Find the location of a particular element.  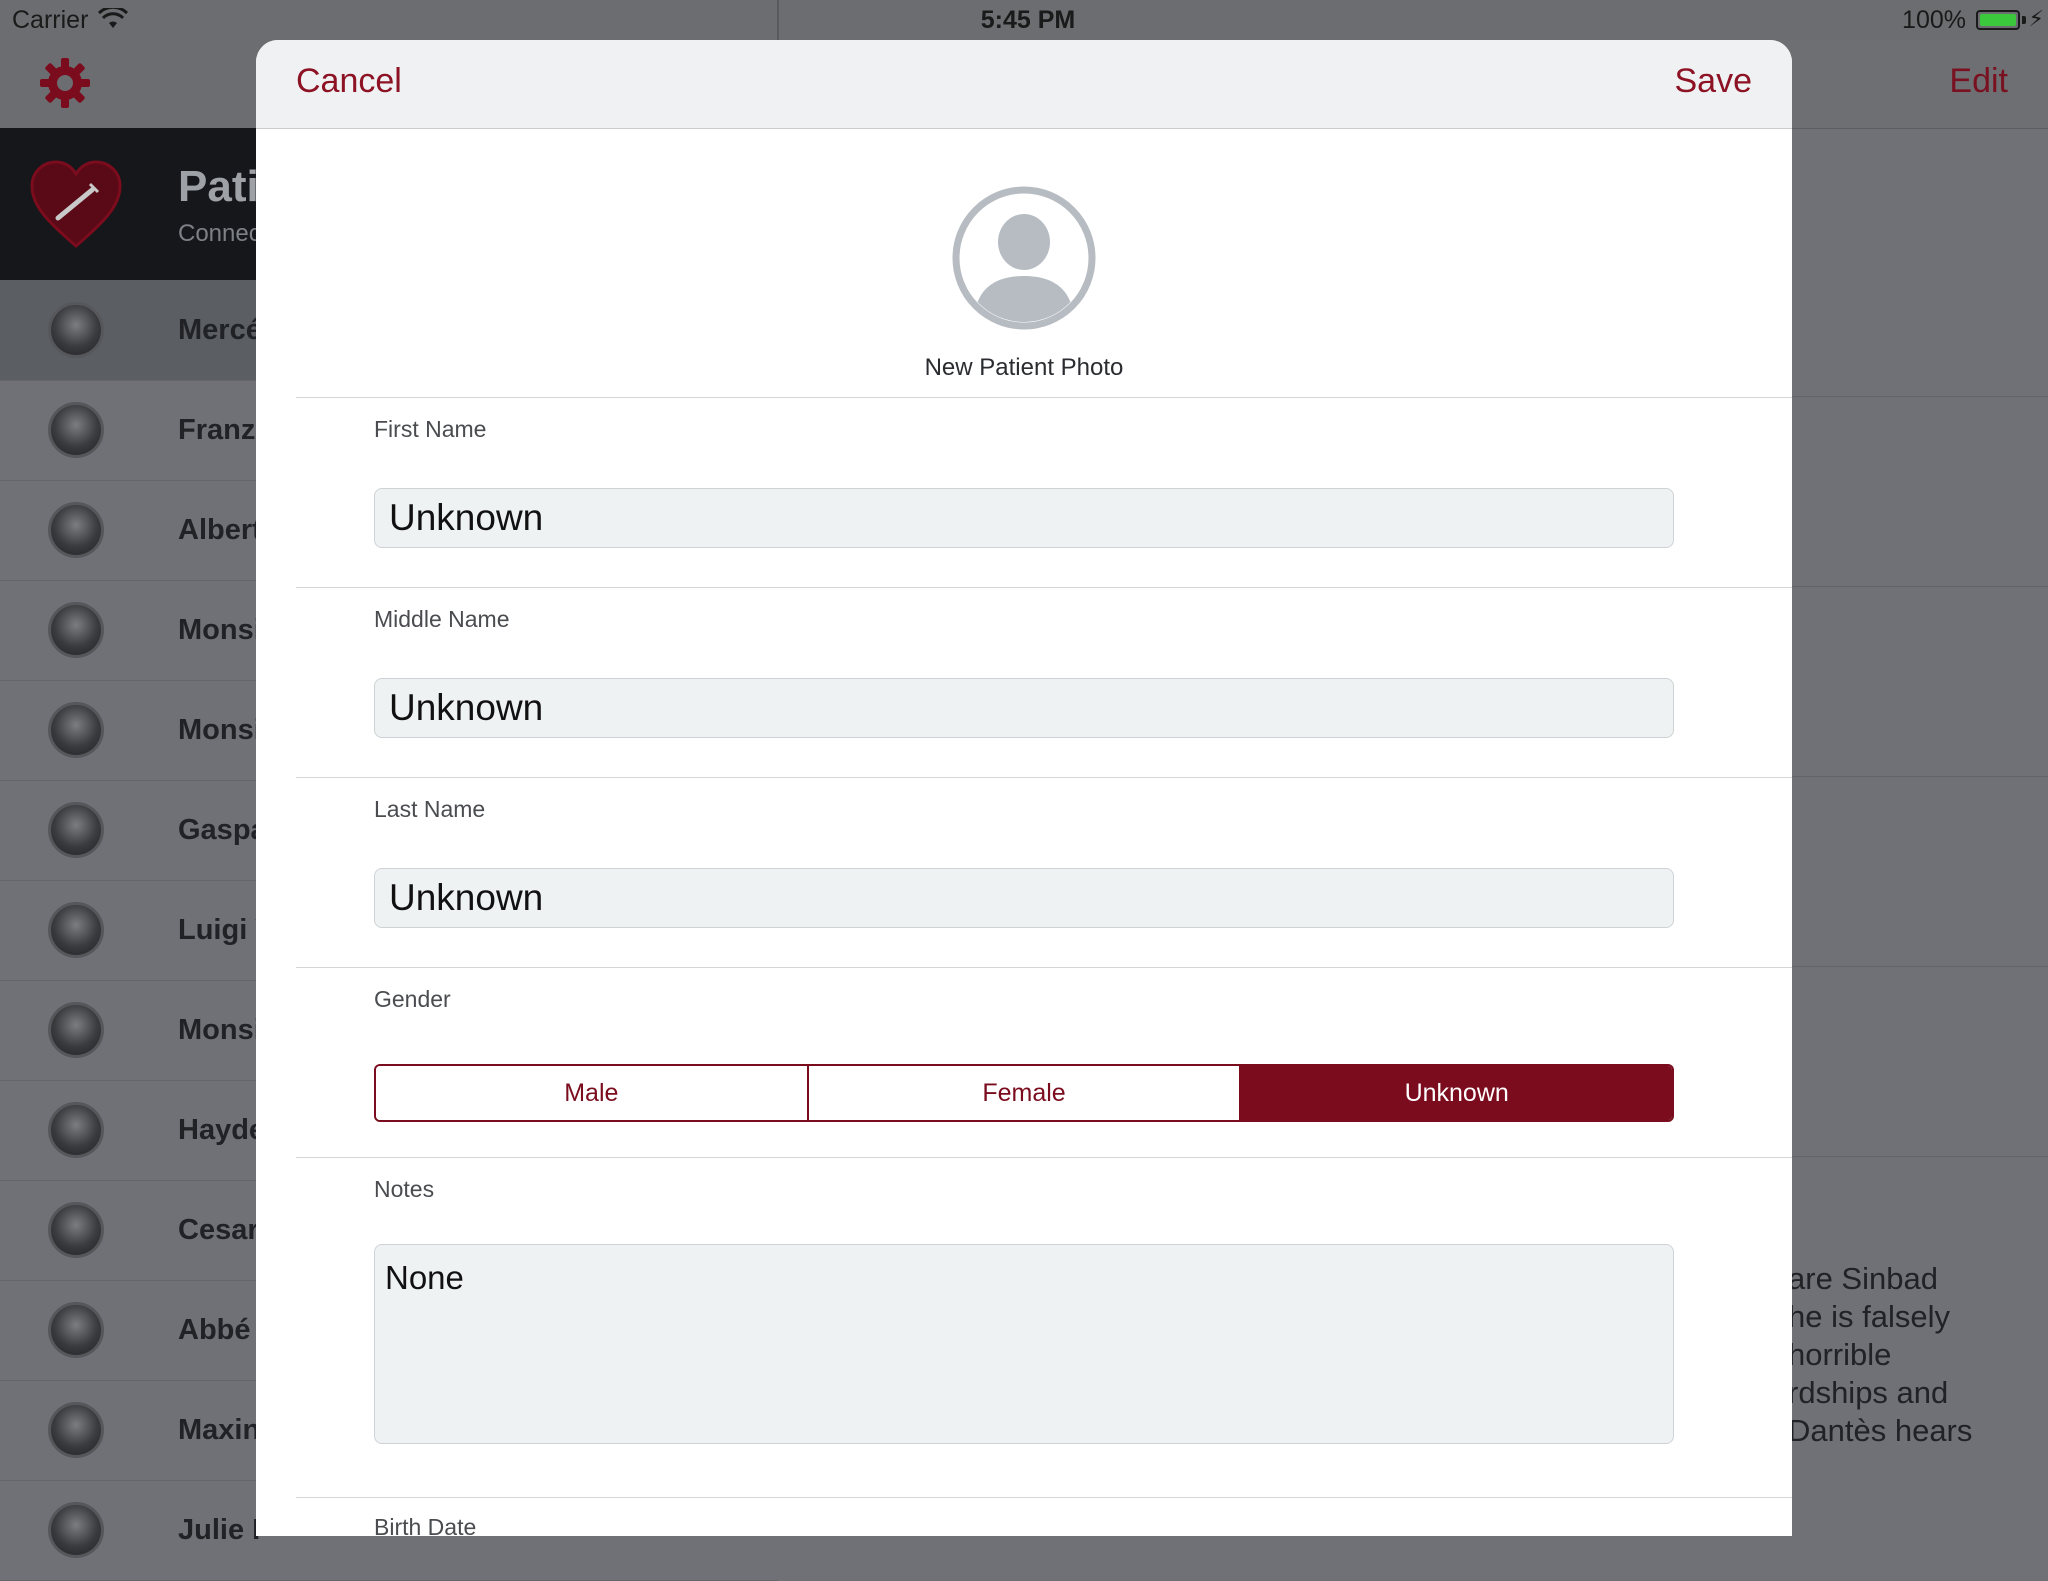

biography-line: he is falsely is located at coordinates (1869, 1316).